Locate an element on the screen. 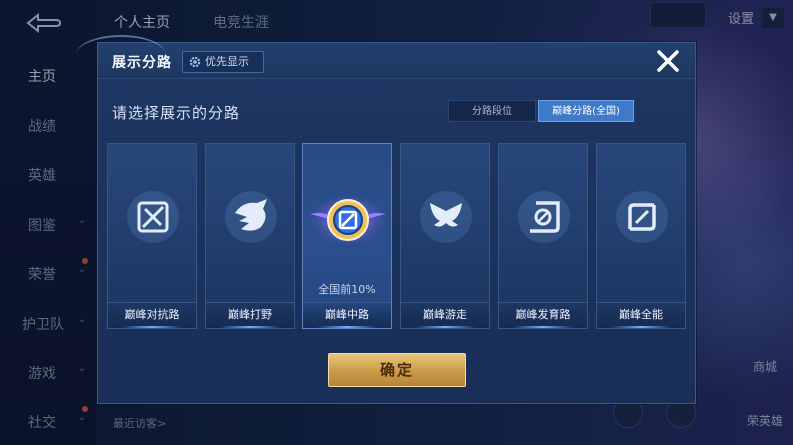  priority-display-button: 优先显示 is located at coordinates (223, 62).